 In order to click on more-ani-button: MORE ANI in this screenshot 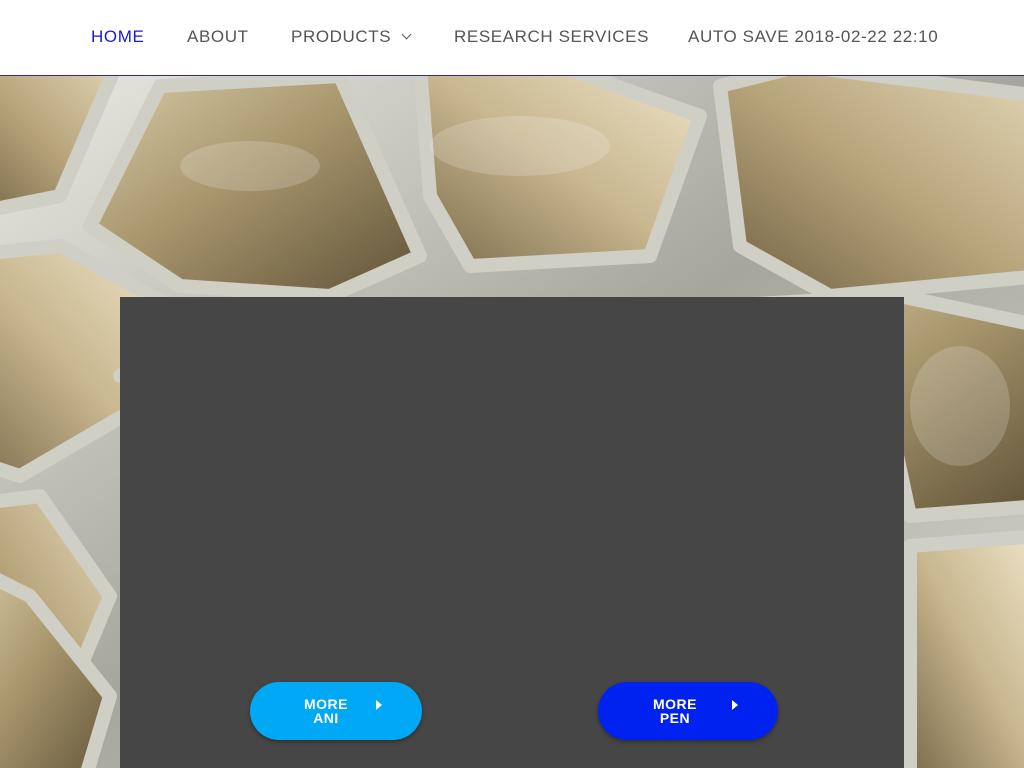, I will do `click(336, 711)`.